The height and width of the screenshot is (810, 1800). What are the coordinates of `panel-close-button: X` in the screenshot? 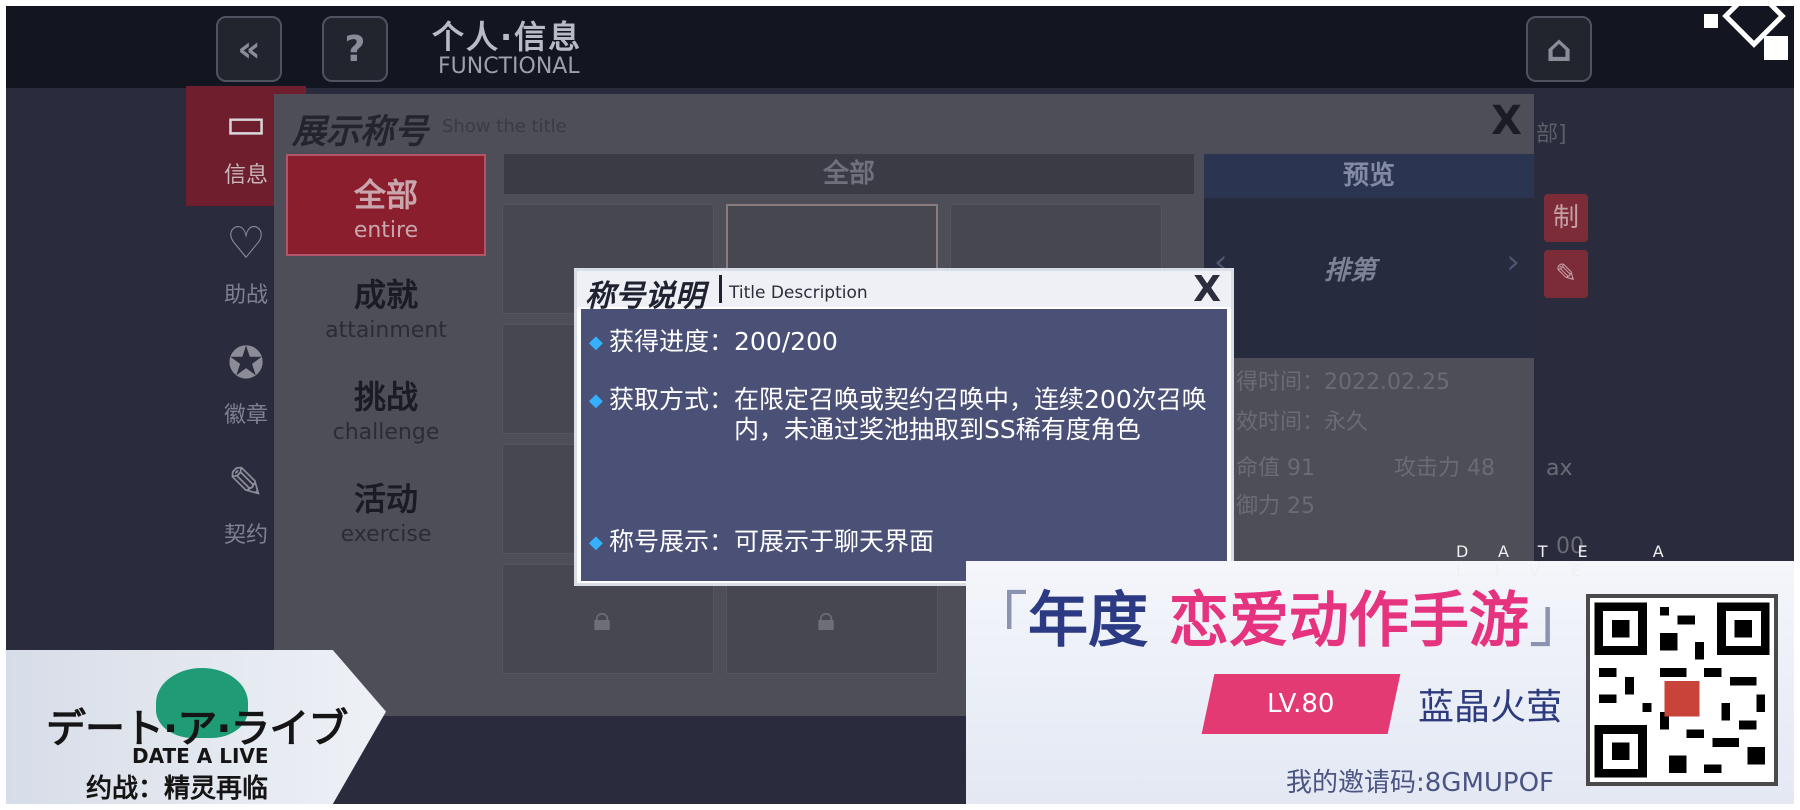 It's located at (1506, 121).